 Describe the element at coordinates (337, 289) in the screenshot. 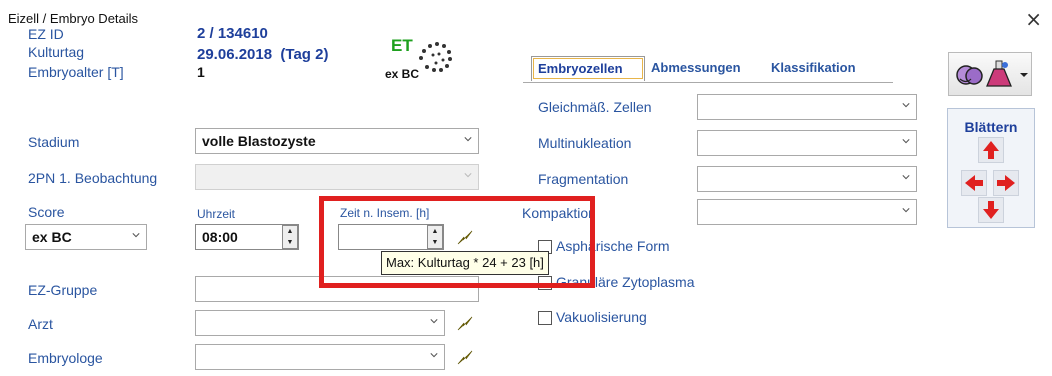

I see `ez-gruppe-select` at that location.